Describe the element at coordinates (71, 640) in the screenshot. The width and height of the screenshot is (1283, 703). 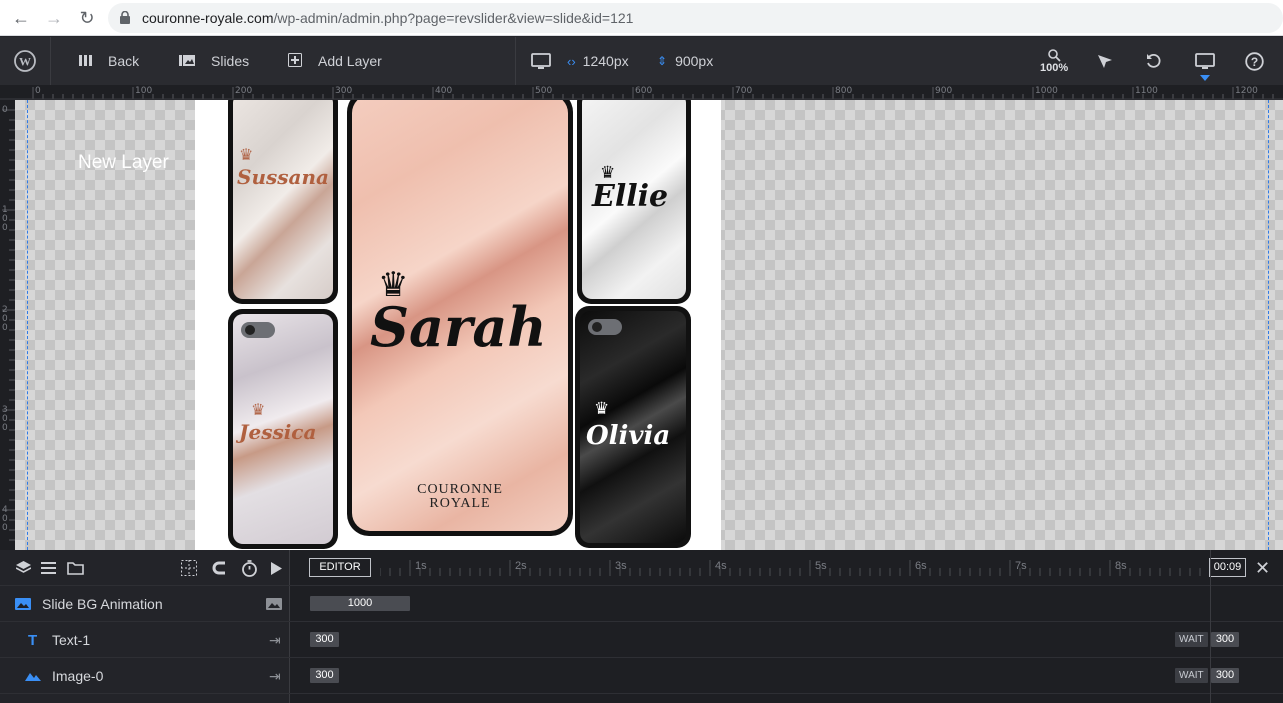
I see `row-label: Text-1` at that location.